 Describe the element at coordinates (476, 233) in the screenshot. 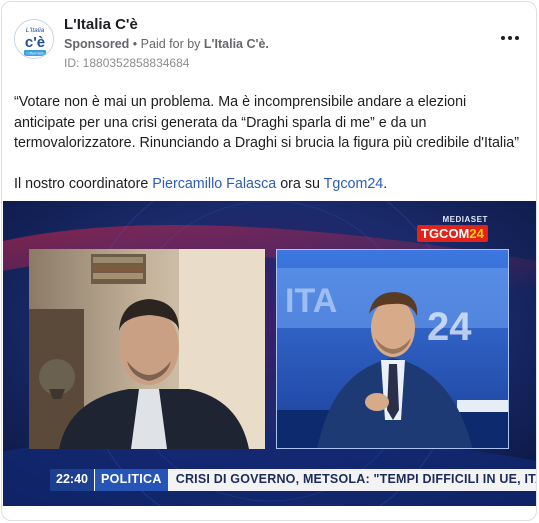

I see `tgcom-number: 24` at that location.